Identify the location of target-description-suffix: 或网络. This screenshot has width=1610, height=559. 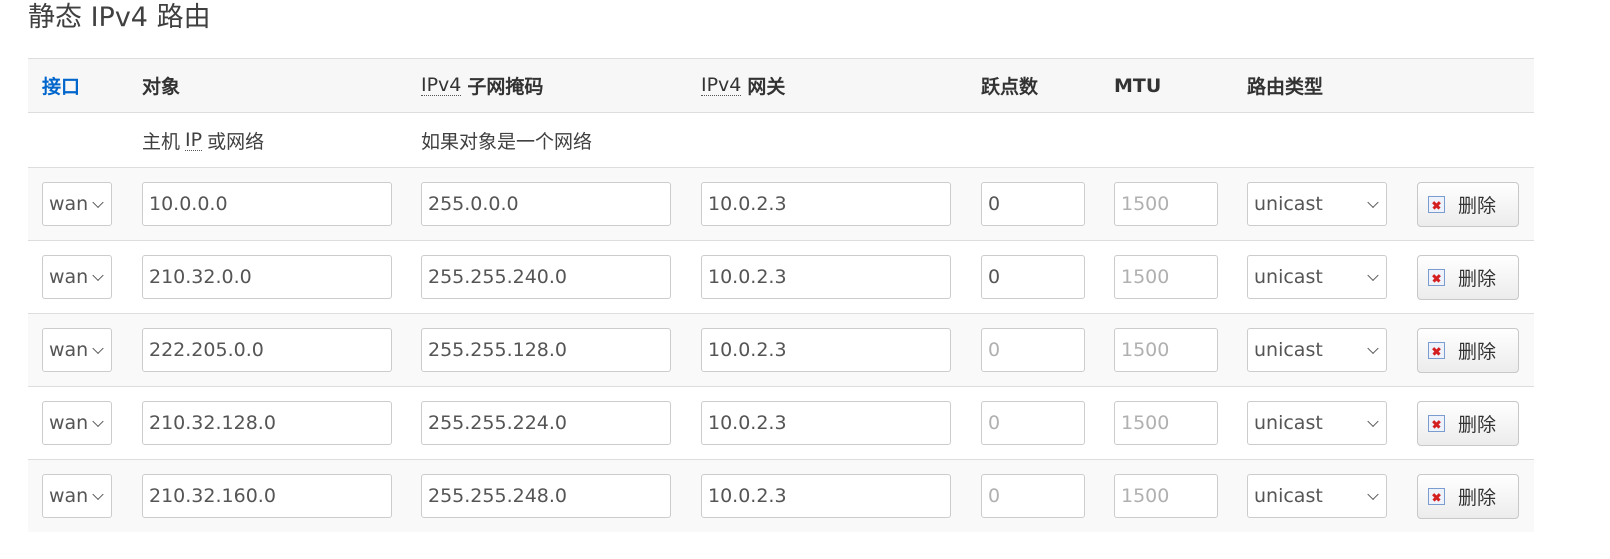
(236, 141).